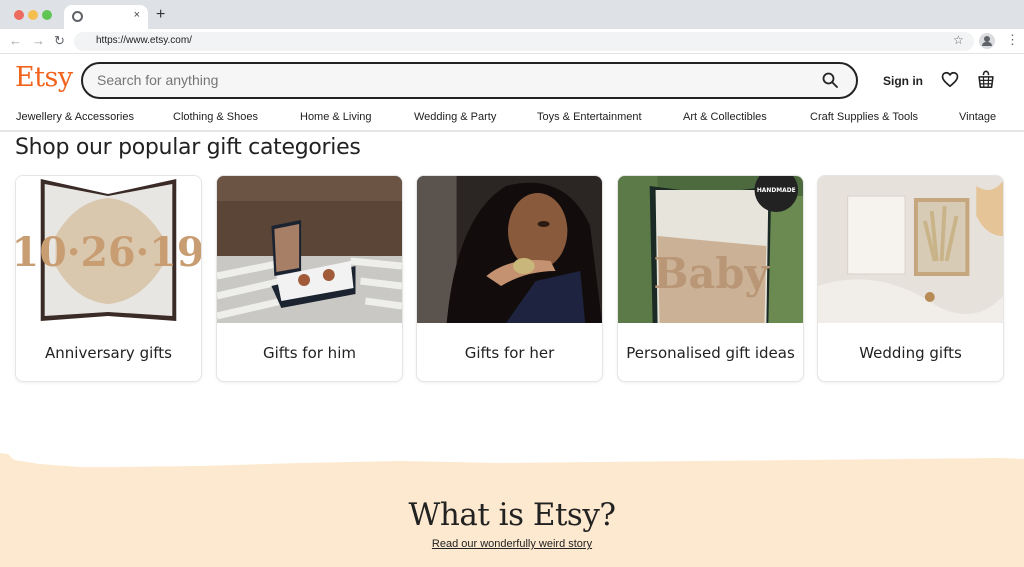 This screenshot has height=567, width=1024. Describe the element at coordinates (309, 353) in the screenshot. I see `card-label: Gifts for him` at that location.